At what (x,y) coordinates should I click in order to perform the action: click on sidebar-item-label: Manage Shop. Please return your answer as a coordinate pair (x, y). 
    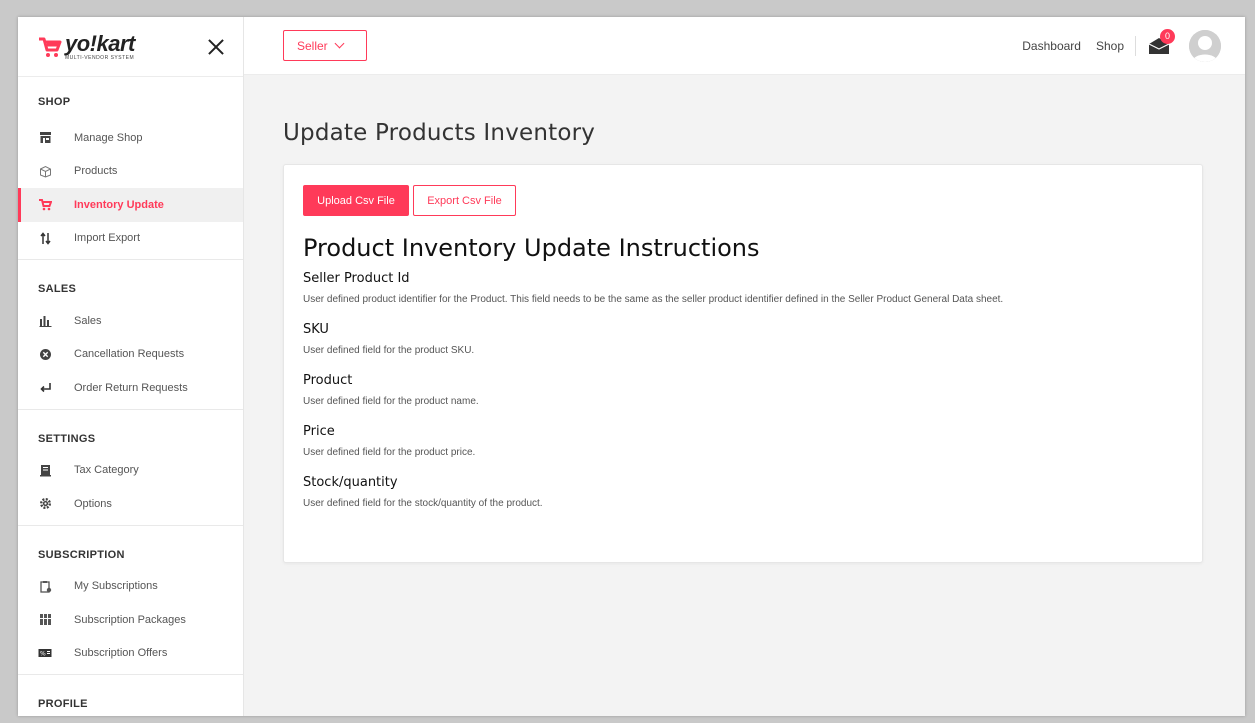
    Looking at the image, I should click on (108, 137).